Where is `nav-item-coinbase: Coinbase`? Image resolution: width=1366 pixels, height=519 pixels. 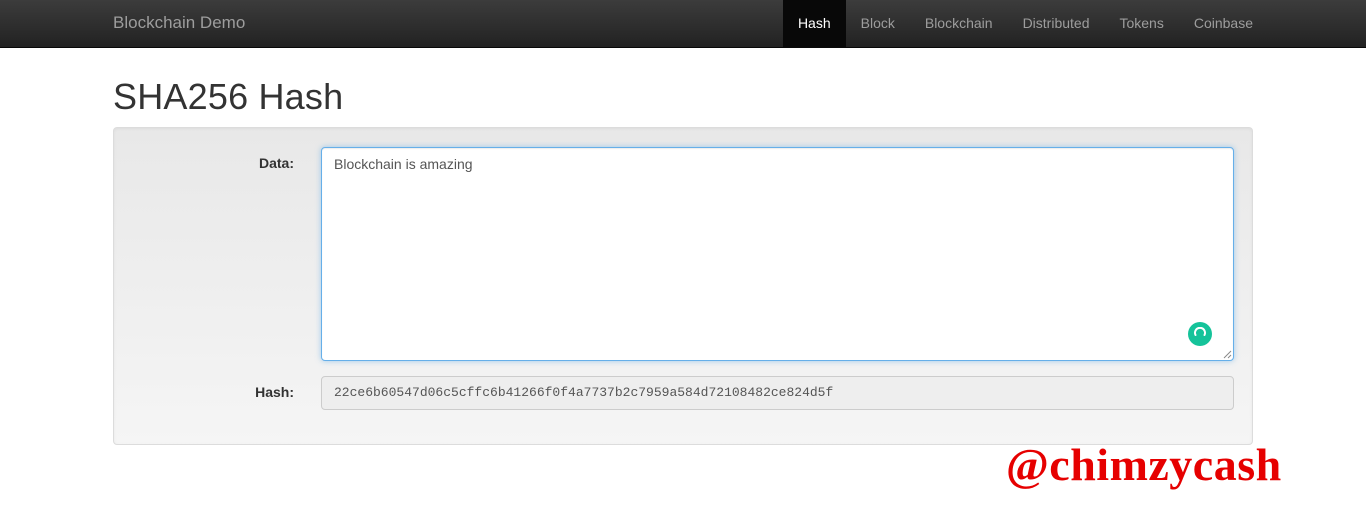
nav-item-coinbase: Coinbase is located at coordinates (1223, 24).